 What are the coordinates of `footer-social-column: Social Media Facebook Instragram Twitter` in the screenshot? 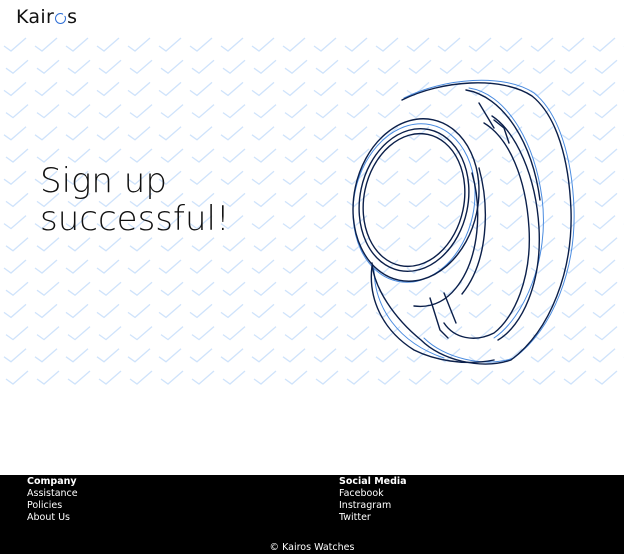 It's located at (373, 499).